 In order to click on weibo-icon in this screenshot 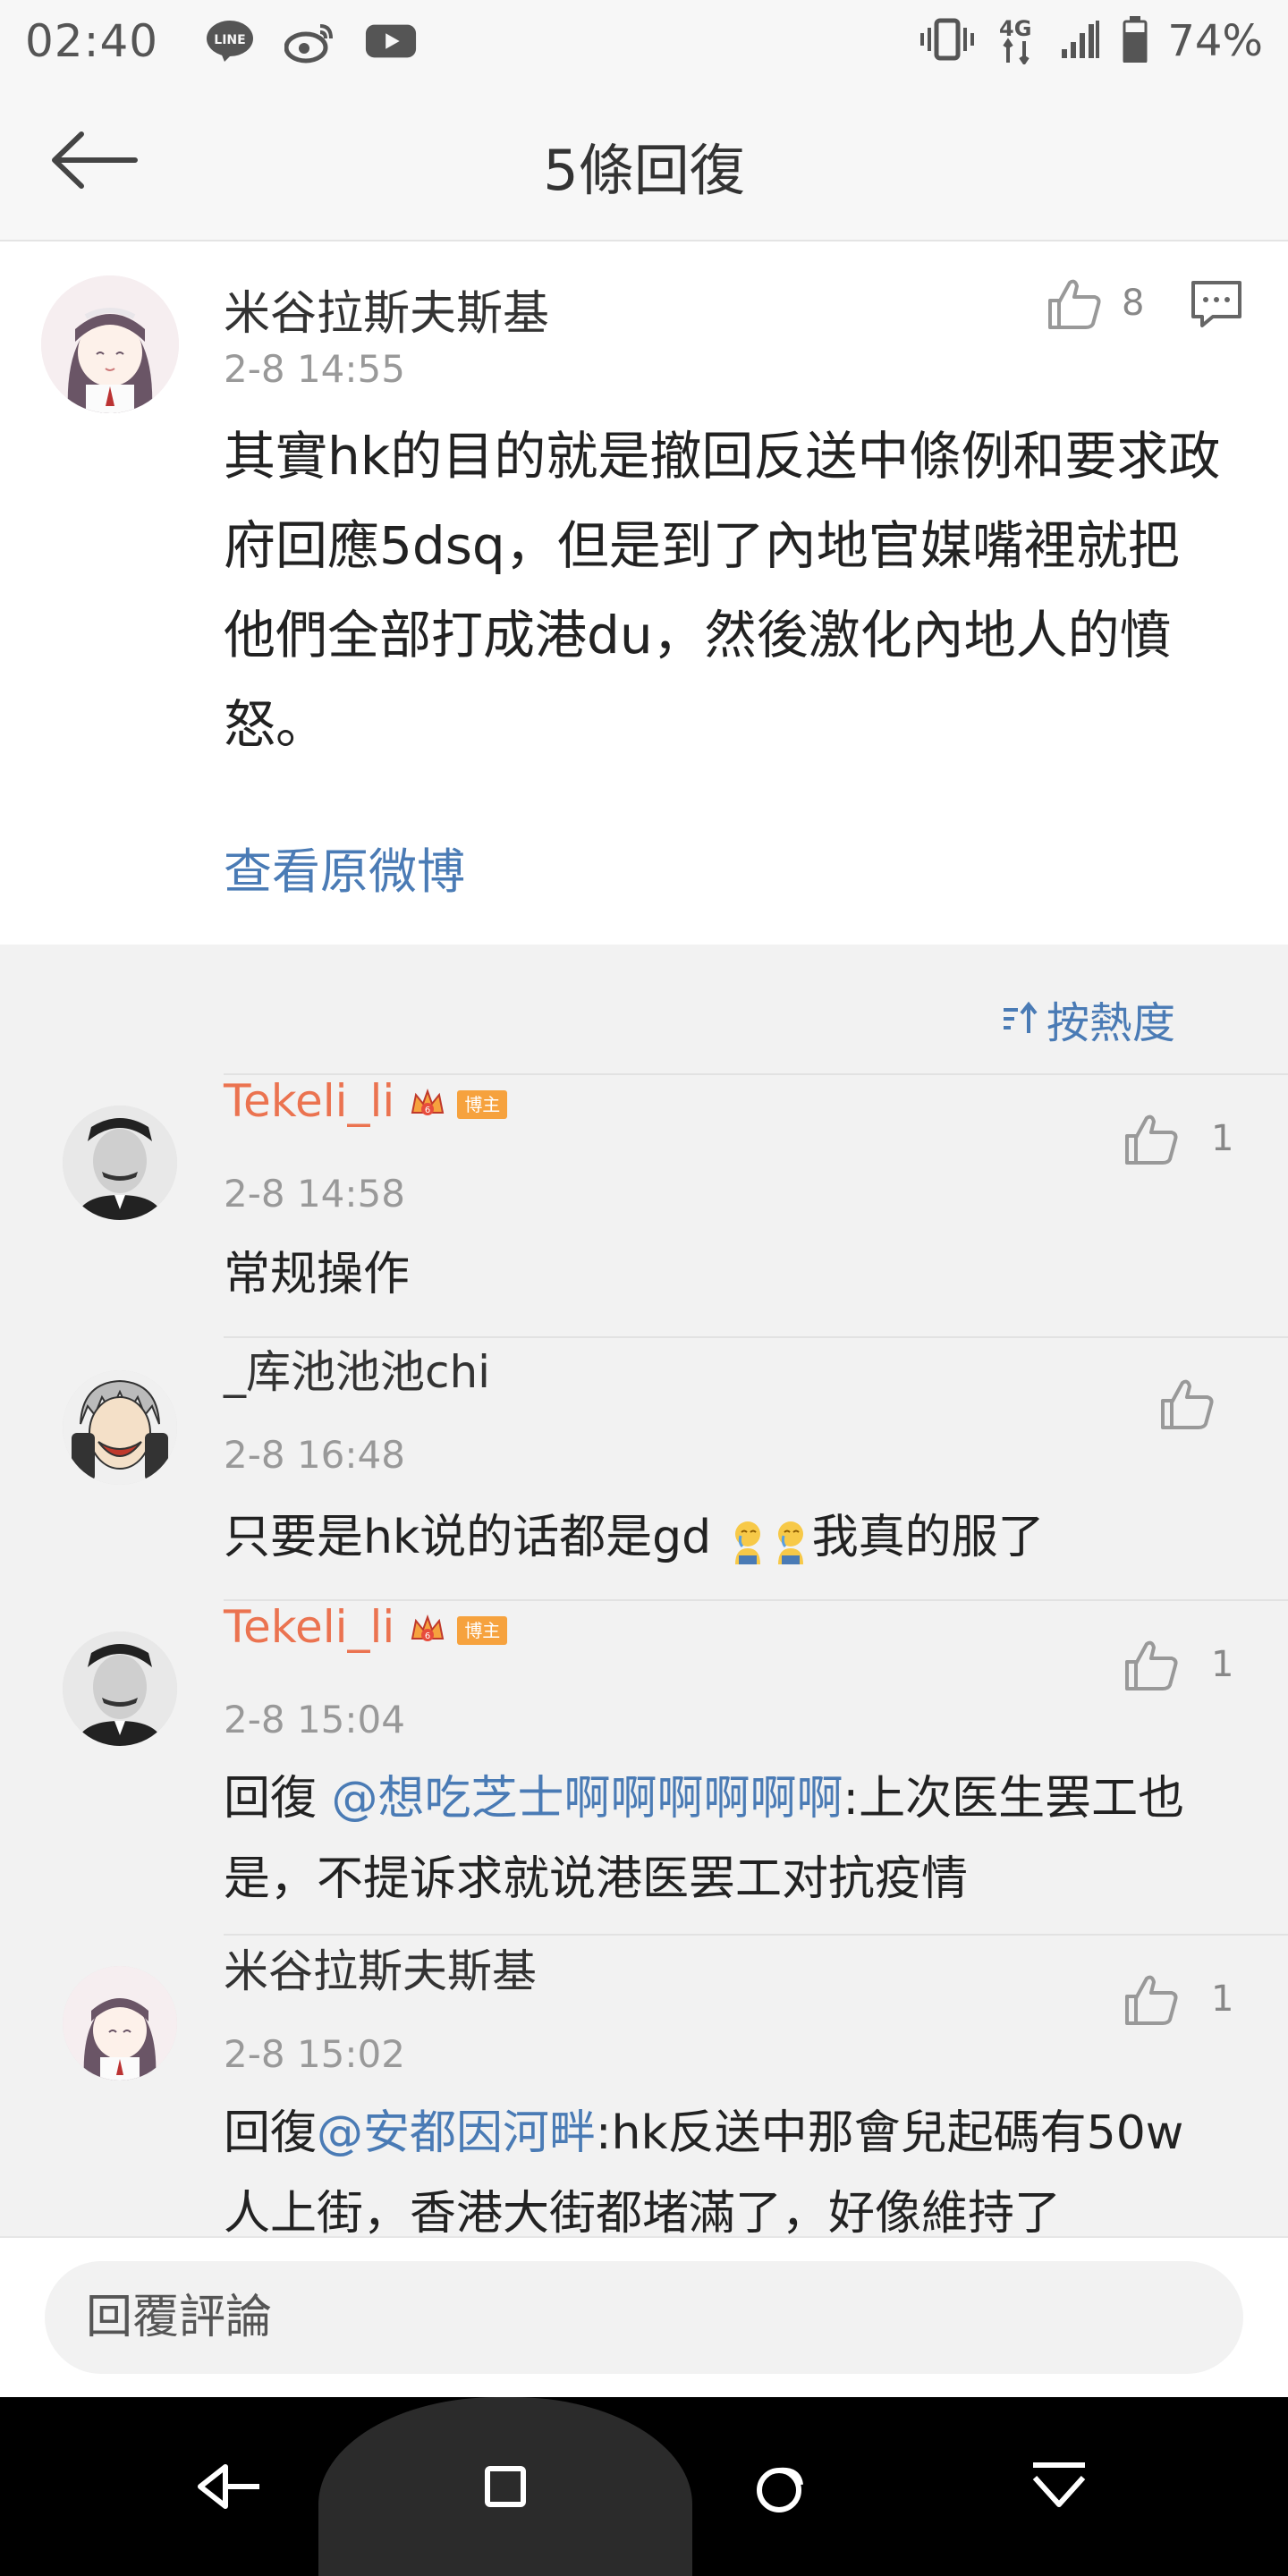, I will do `click(310, 41)`.